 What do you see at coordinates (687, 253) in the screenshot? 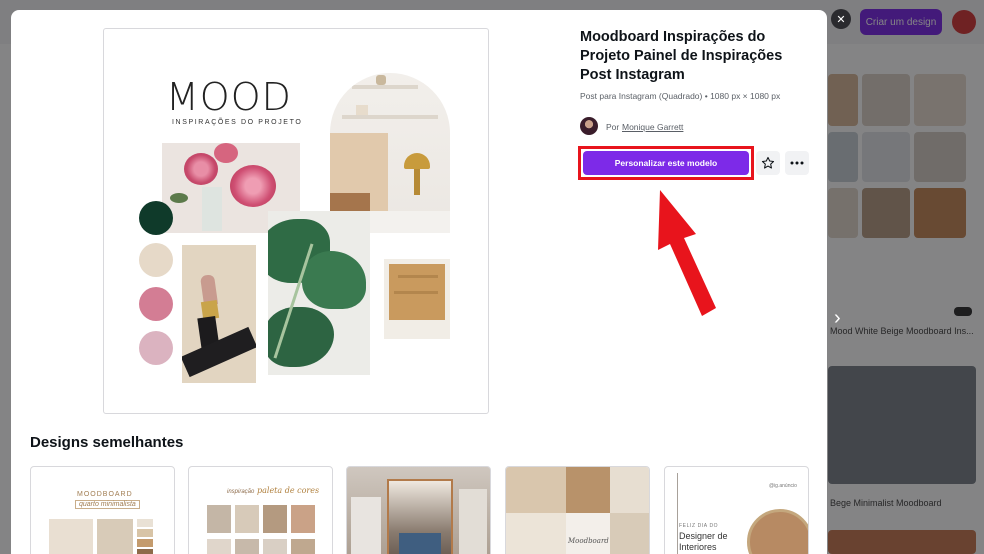
I see `annotation-arrow` at bounding box center [687, 253].